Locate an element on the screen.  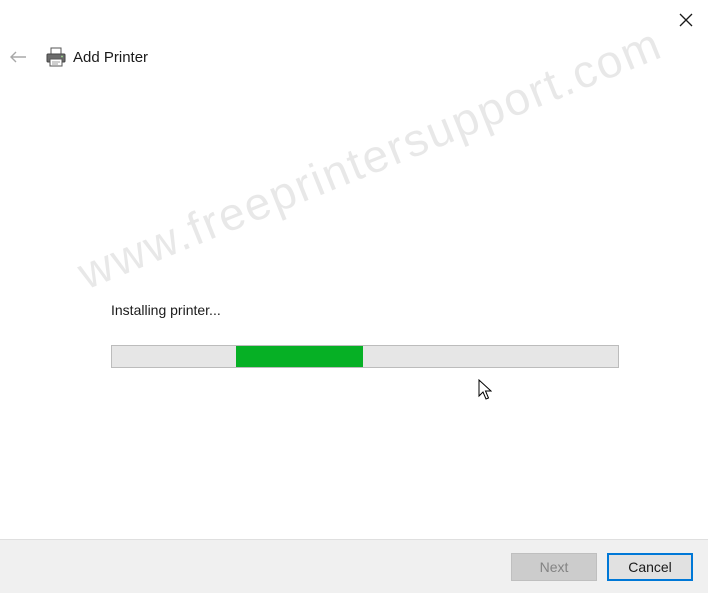
close-icon is located at coordinates (686, 20).